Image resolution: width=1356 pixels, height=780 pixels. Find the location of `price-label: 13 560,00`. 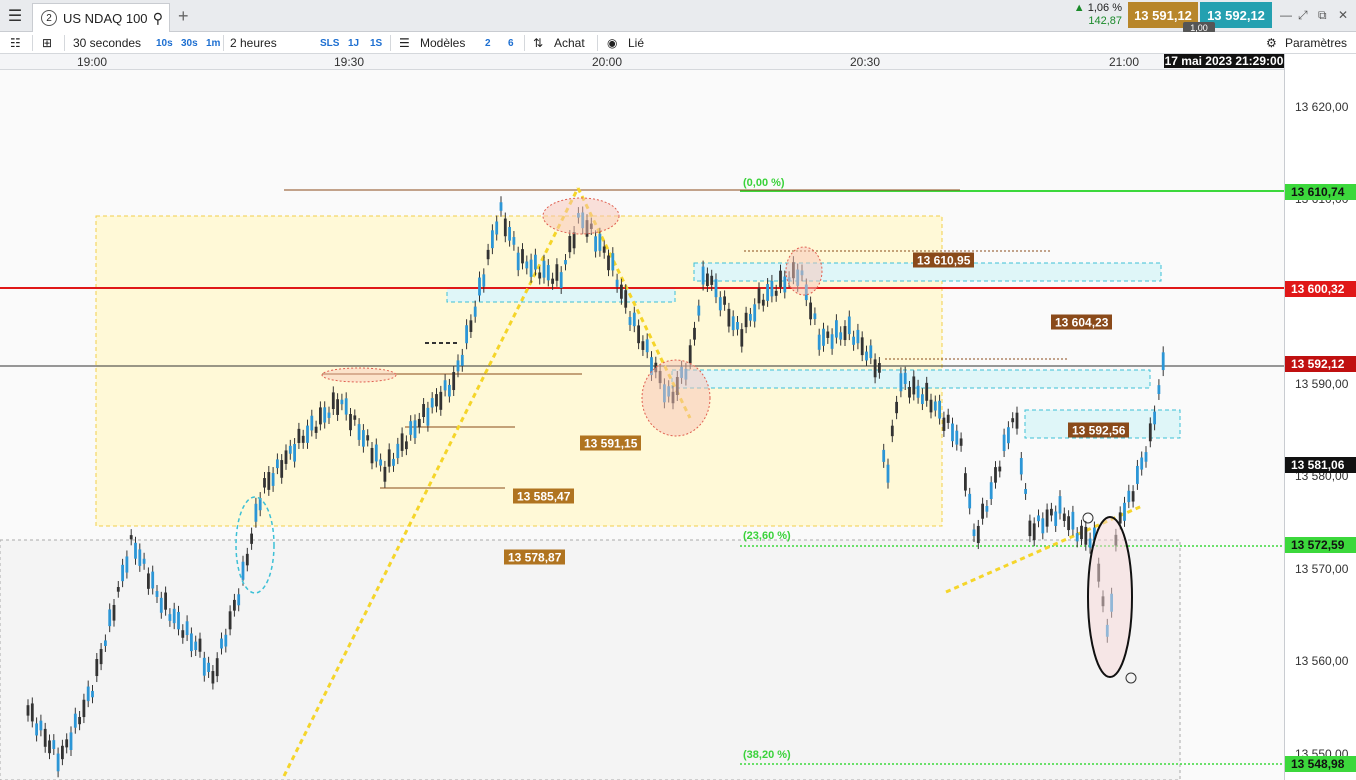

price-label: 13 560,00 is located at coordinates (1322, 661).